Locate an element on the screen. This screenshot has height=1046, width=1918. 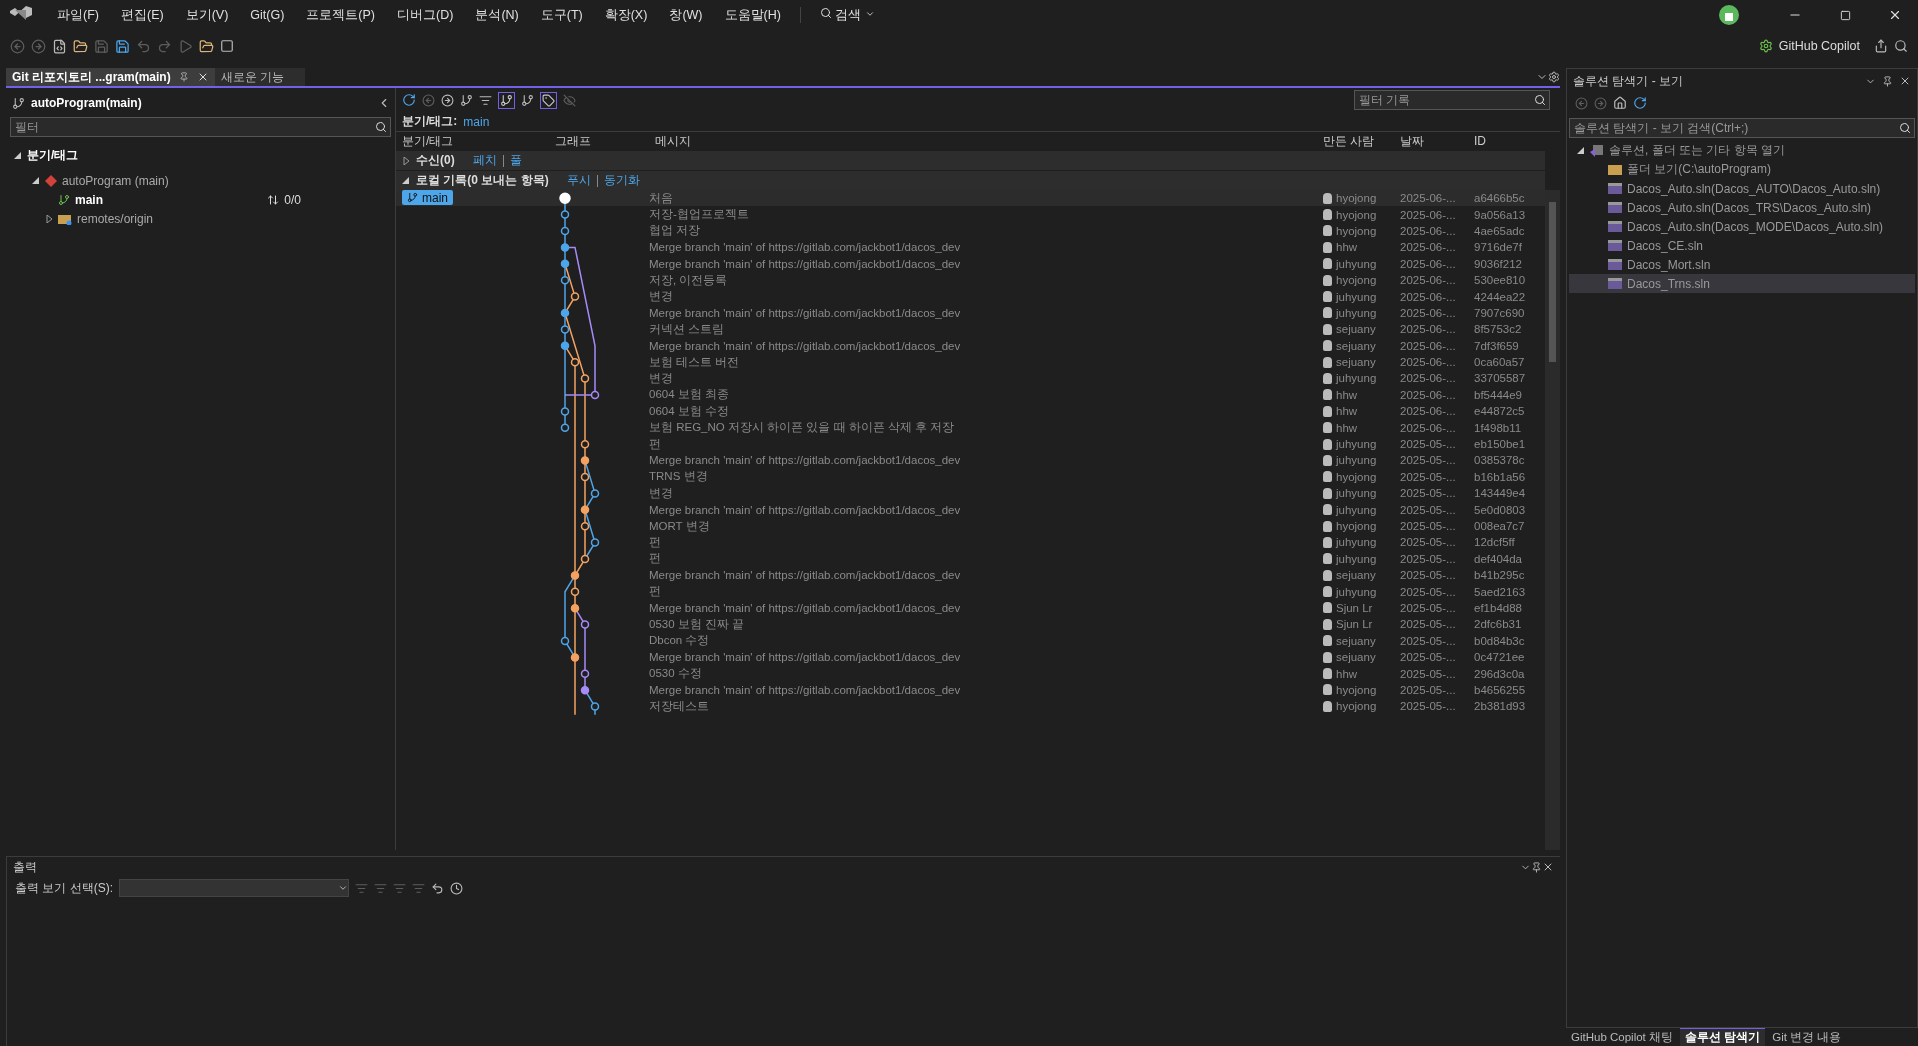
refresh-icon is located at coordinates (409, 100).